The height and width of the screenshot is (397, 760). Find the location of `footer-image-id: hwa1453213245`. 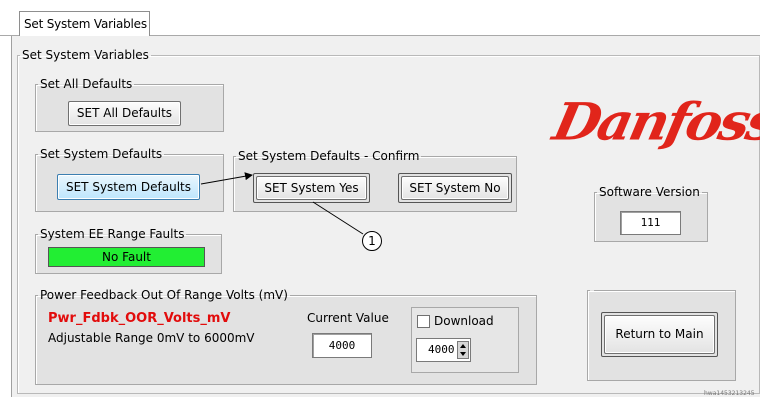

footer-image-id: hwa1453213245 is located at coordinates (729, 393).